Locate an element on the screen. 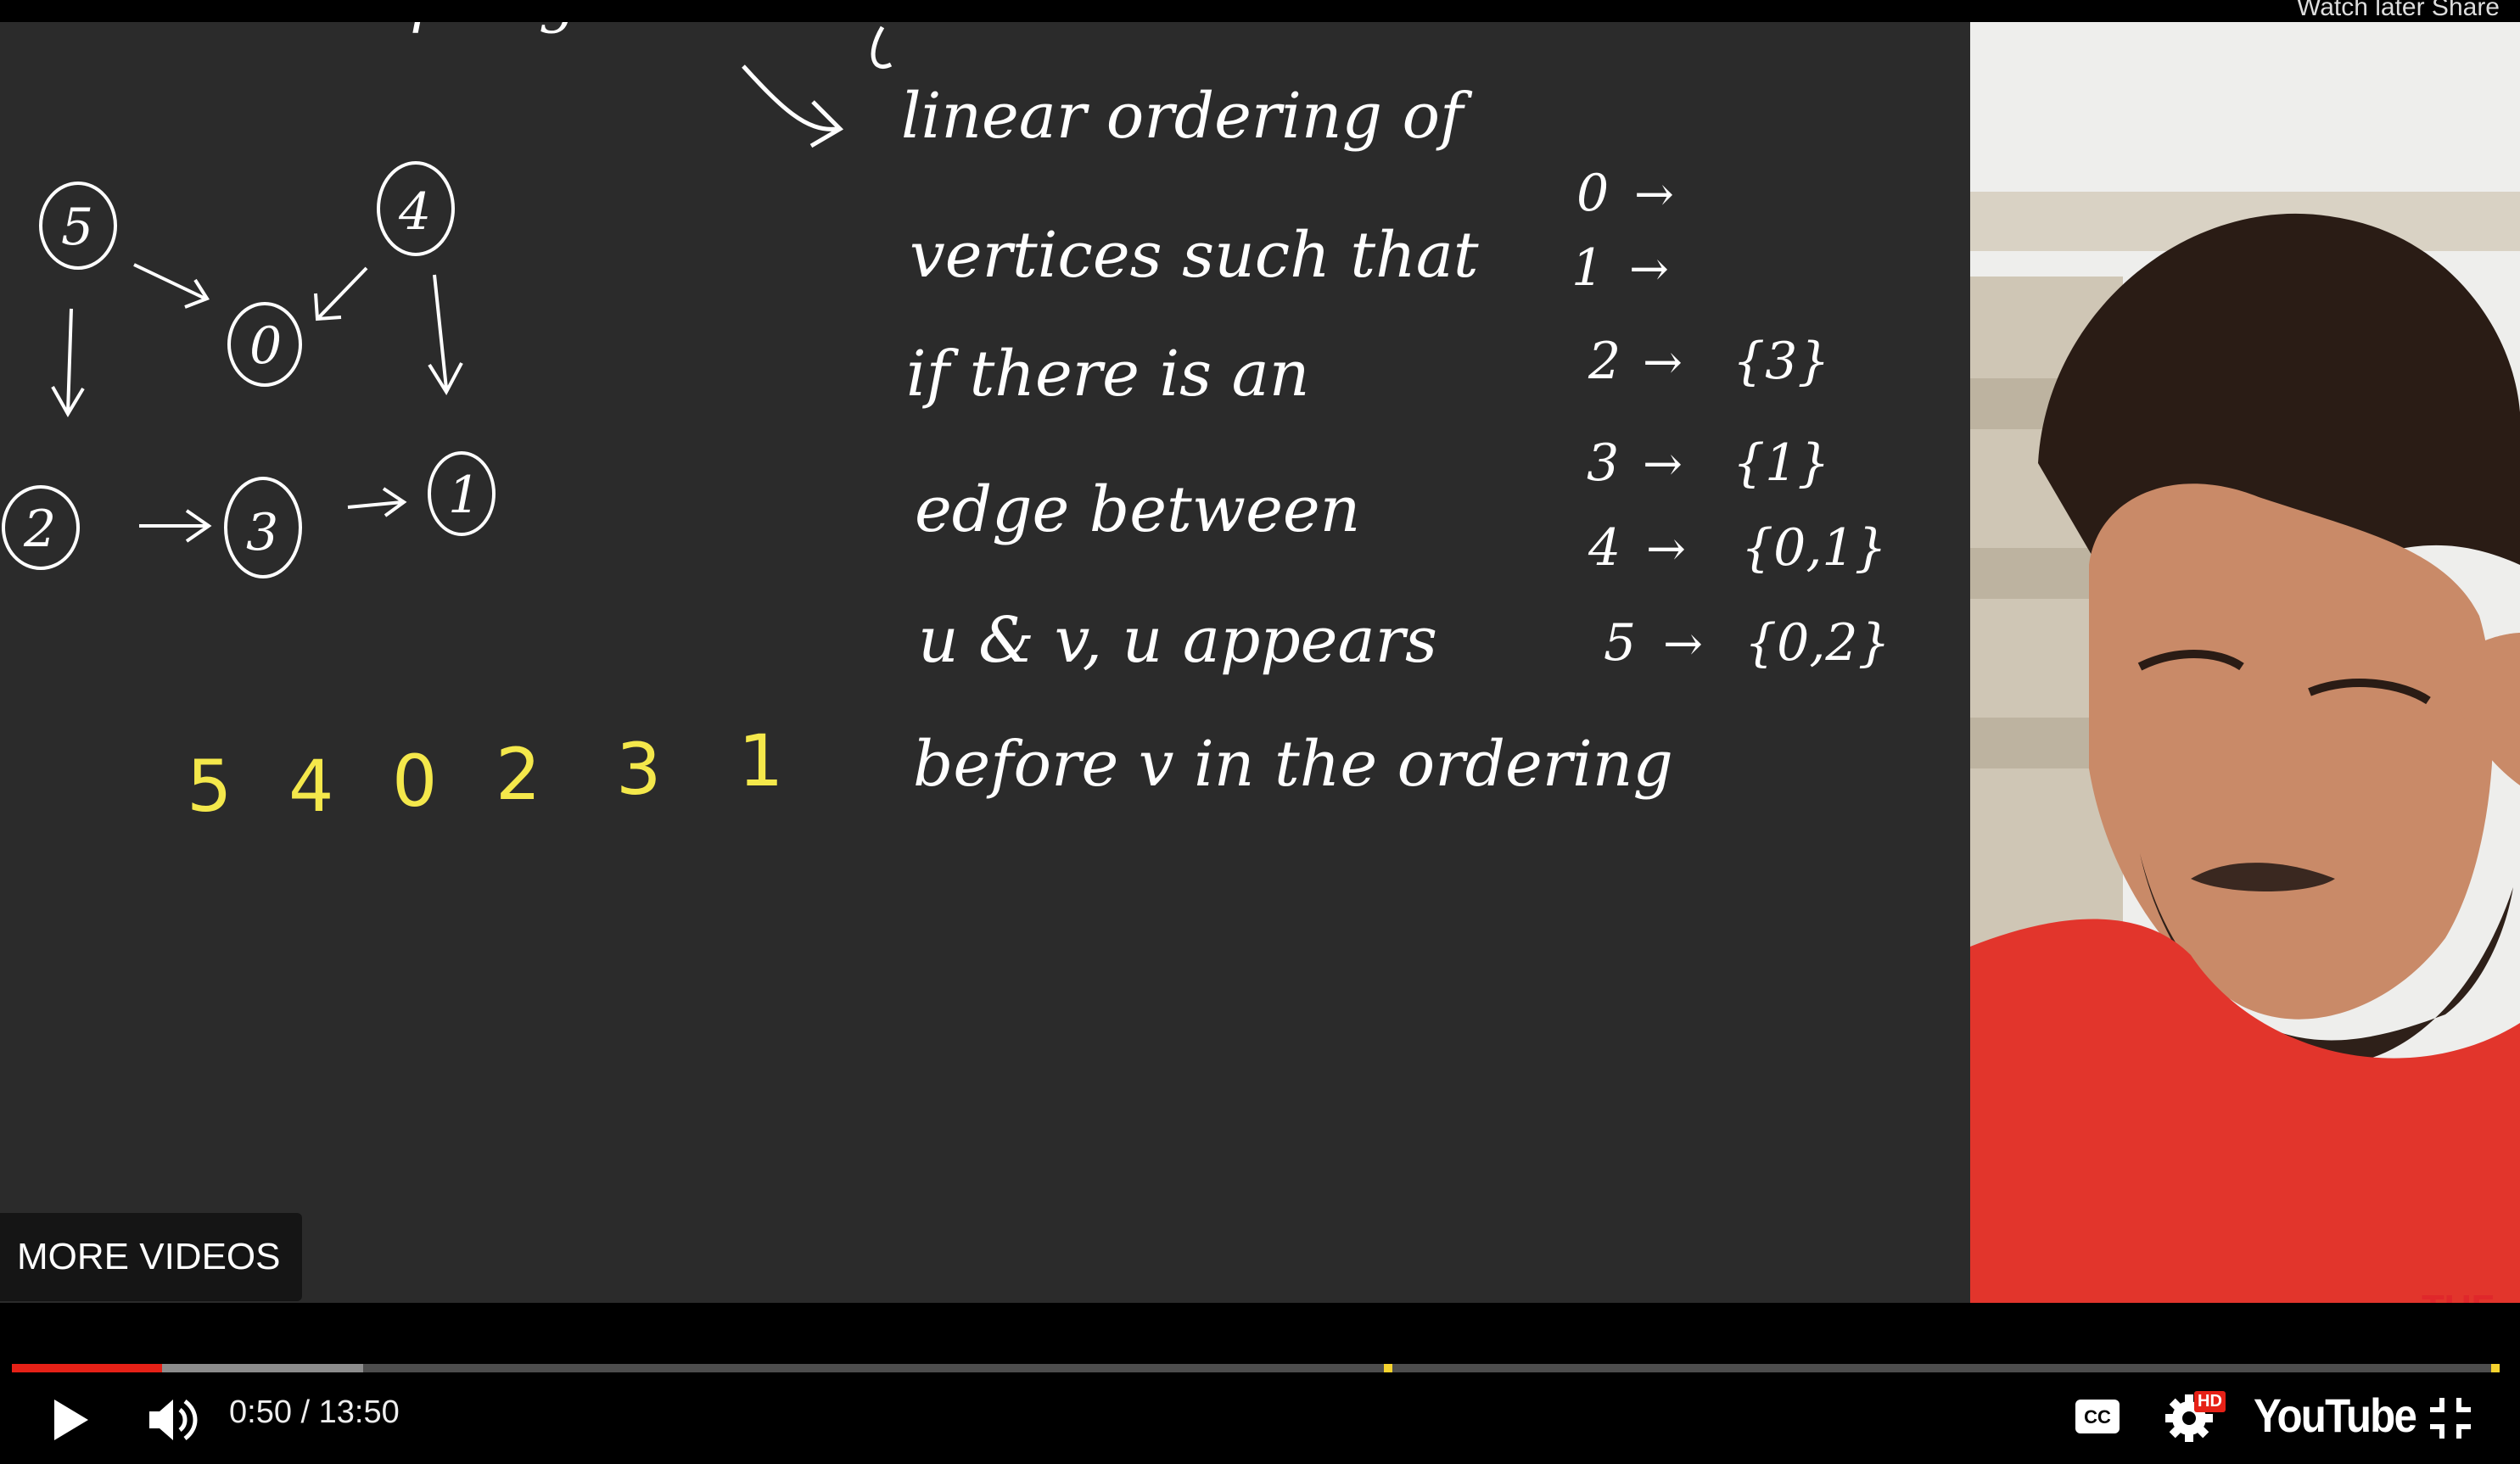  definition-line: u & v, u appears is located at coordinates (1177, 640).